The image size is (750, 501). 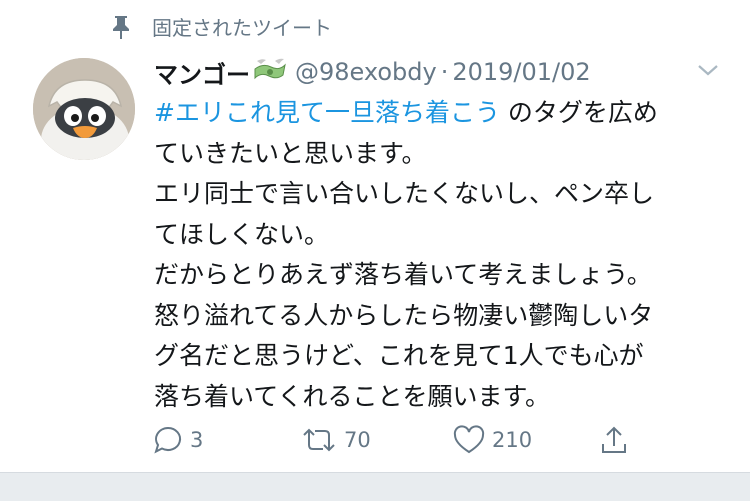 I want to click on share-icon, so click(x=614, y=440).